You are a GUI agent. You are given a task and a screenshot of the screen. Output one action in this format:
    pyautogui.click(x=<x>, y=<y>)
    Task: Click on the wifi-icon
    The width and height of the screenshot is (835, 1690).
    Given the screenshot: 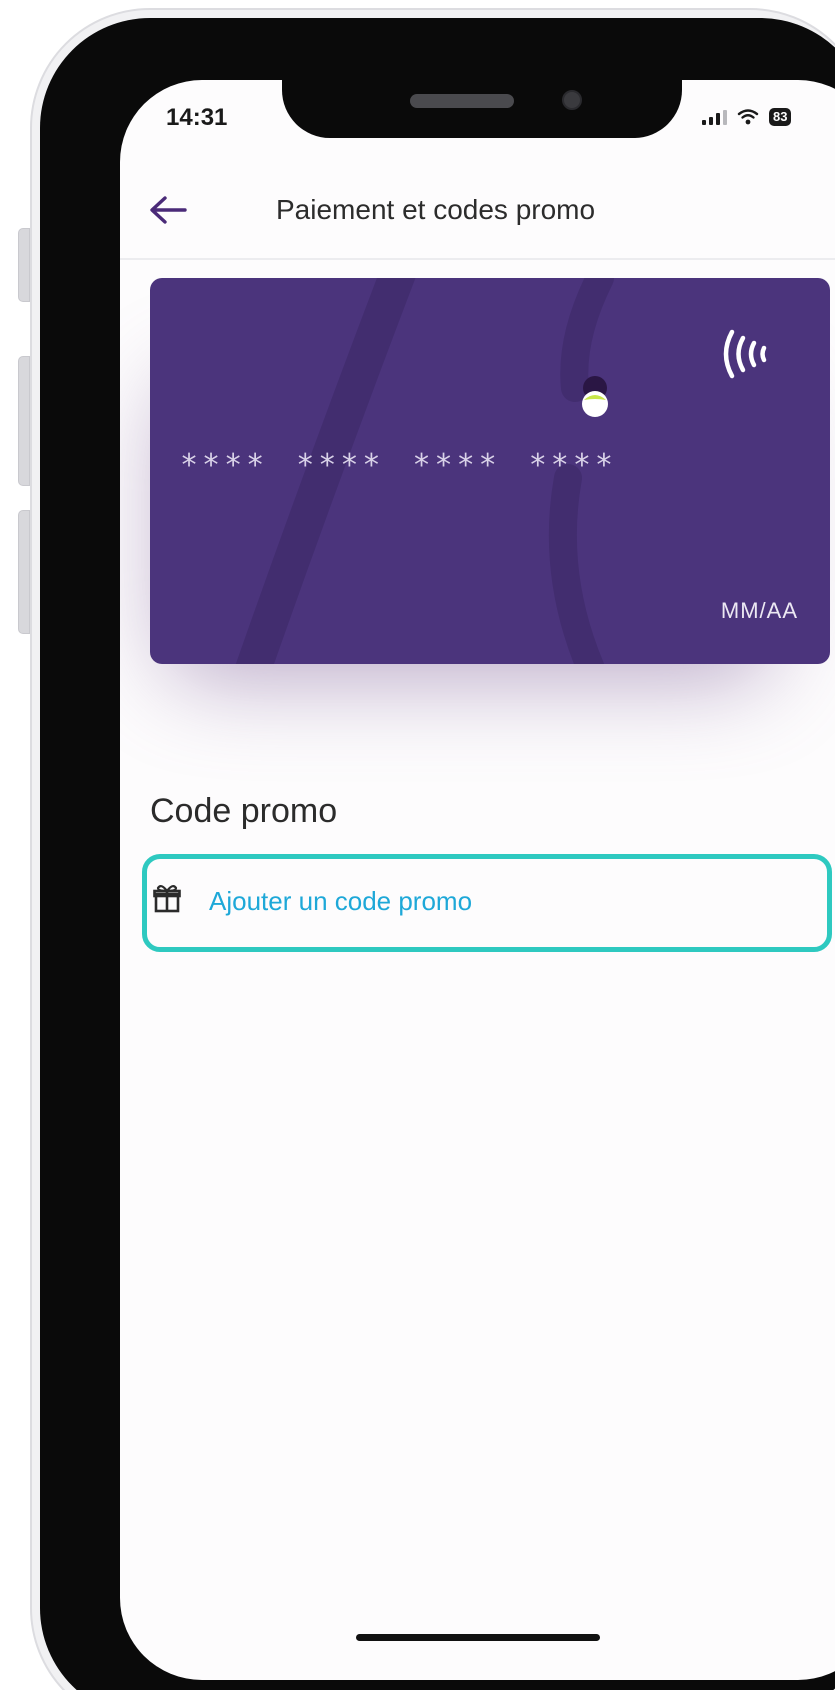 What is the action you would take?
    pyautogui.click(x=748, y=117)
    